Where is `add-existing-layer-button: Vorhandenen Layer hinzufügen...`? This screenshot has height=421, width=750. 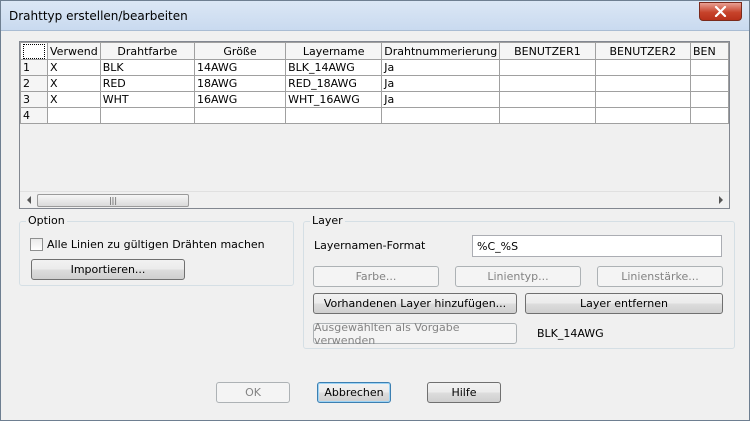 add-existing-layer-button: Vorhandenen Layer hinzufügen... is located at coordinates (415, 303).